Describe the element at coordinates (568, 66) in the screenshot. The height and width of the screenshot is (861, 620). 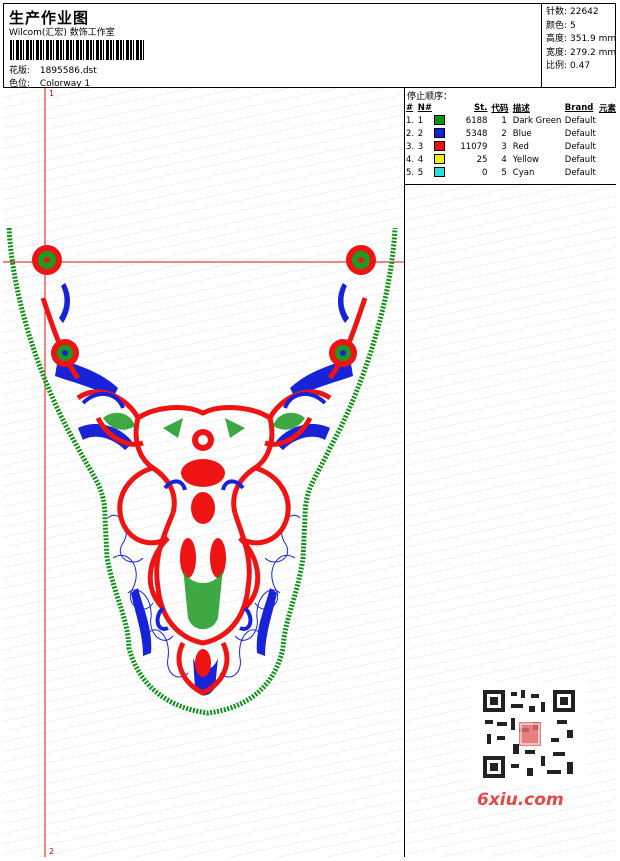
I see `stat-ratio: 比例: 0.47` at that location.